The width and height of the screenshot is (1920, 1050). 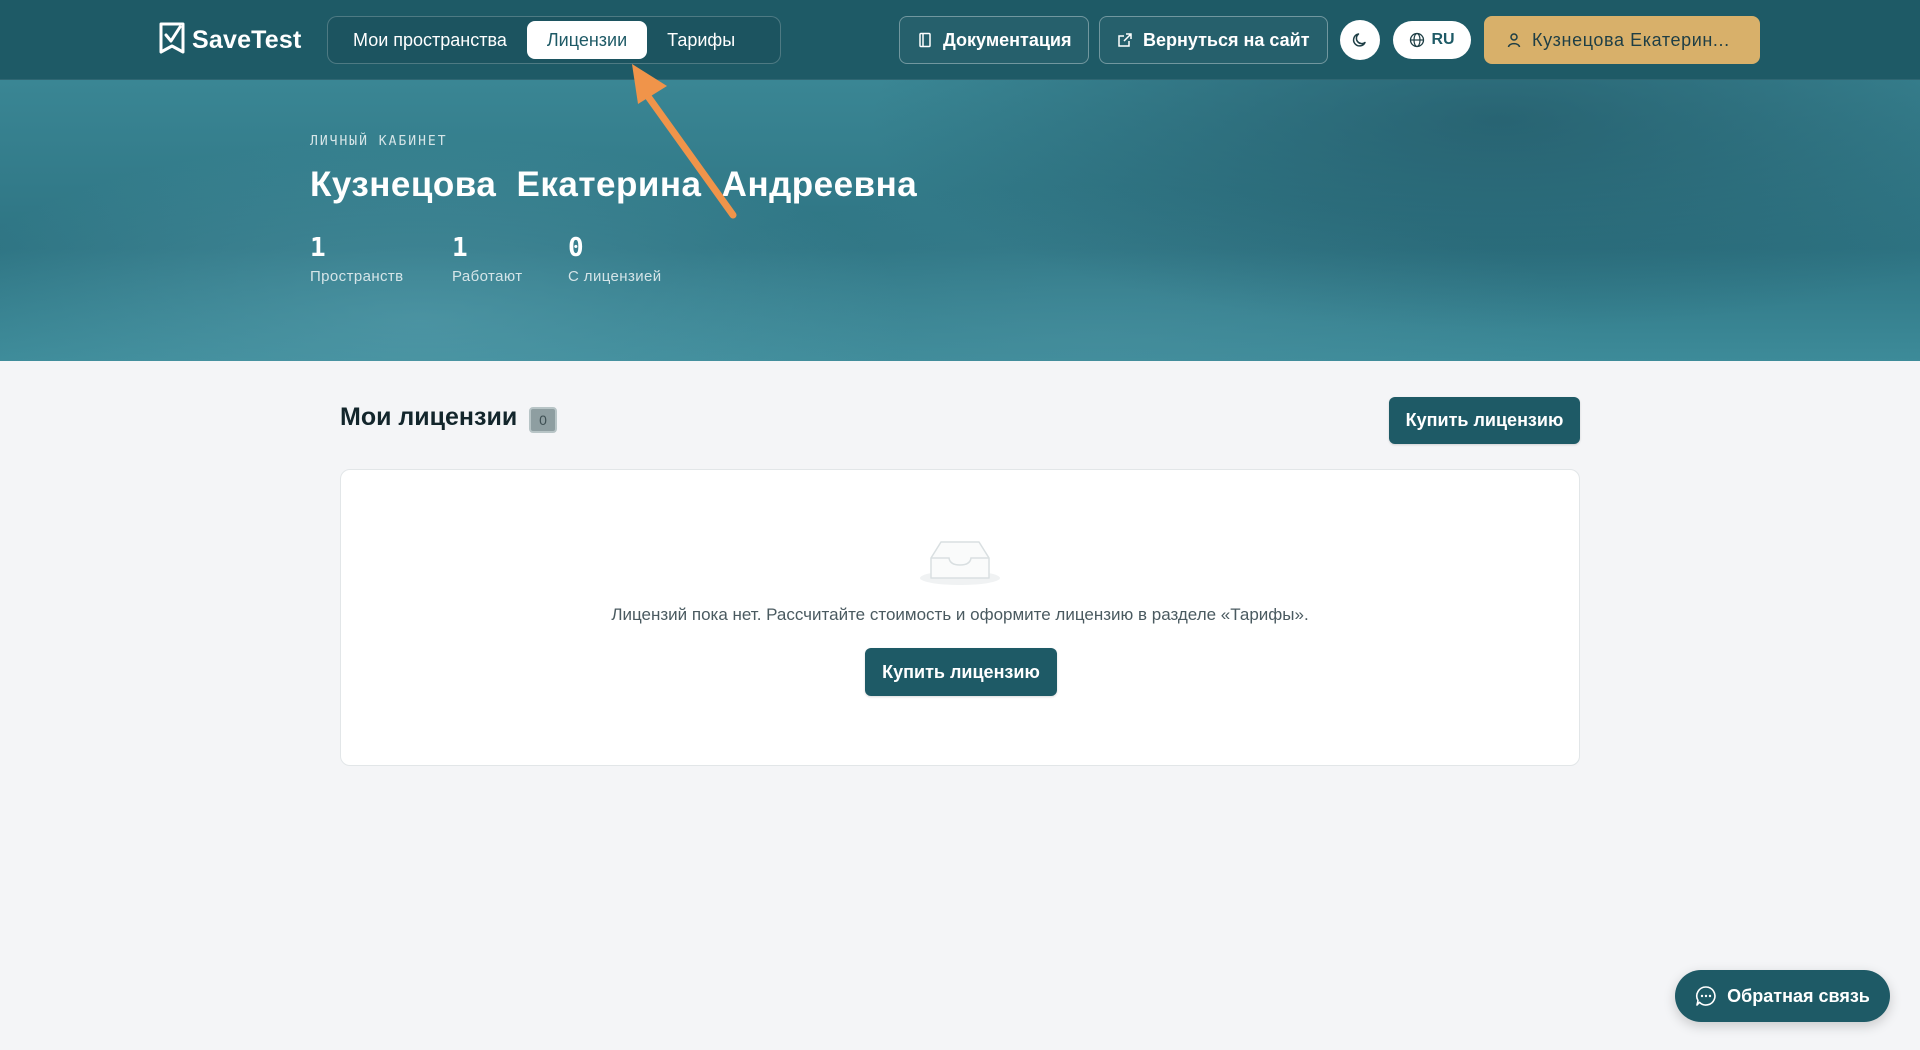 I want to click on empty-inbox-icon, so click(x=960, y=563).